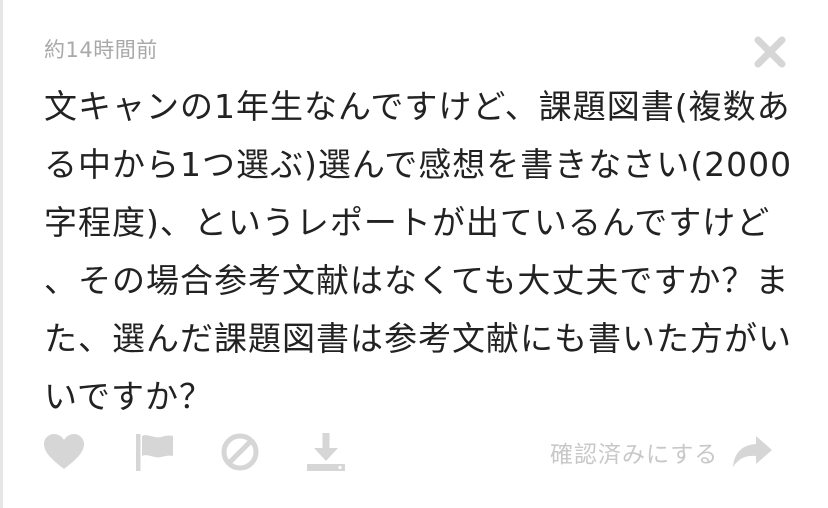  I want to click on heart-icon, so click(64, 451).